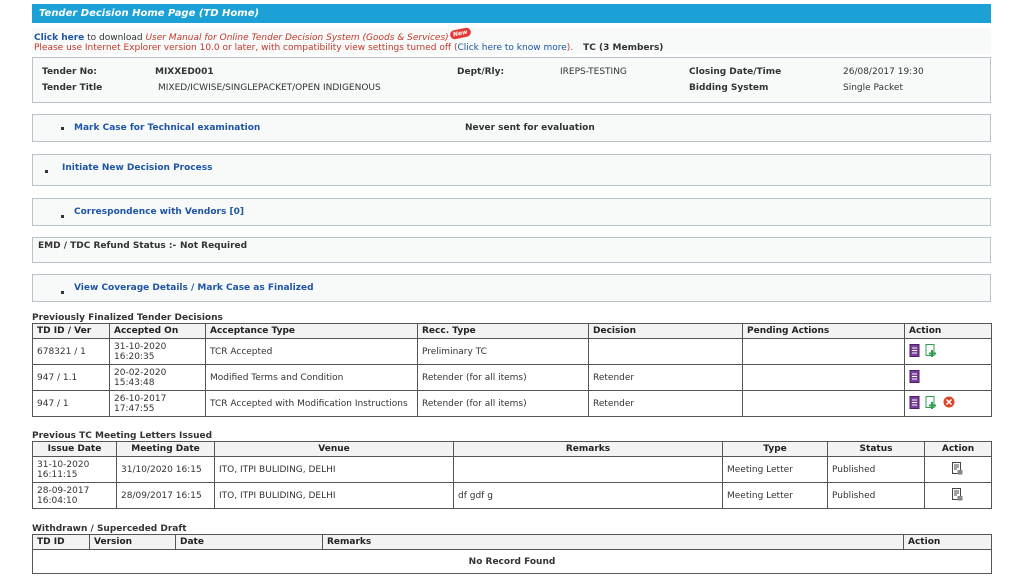 This screenshot has width=1024, height=576. What do you see at coordinates (61, 542) in the screenshot?
I see `column-header: TD ID` at bounding box center [61, 542].